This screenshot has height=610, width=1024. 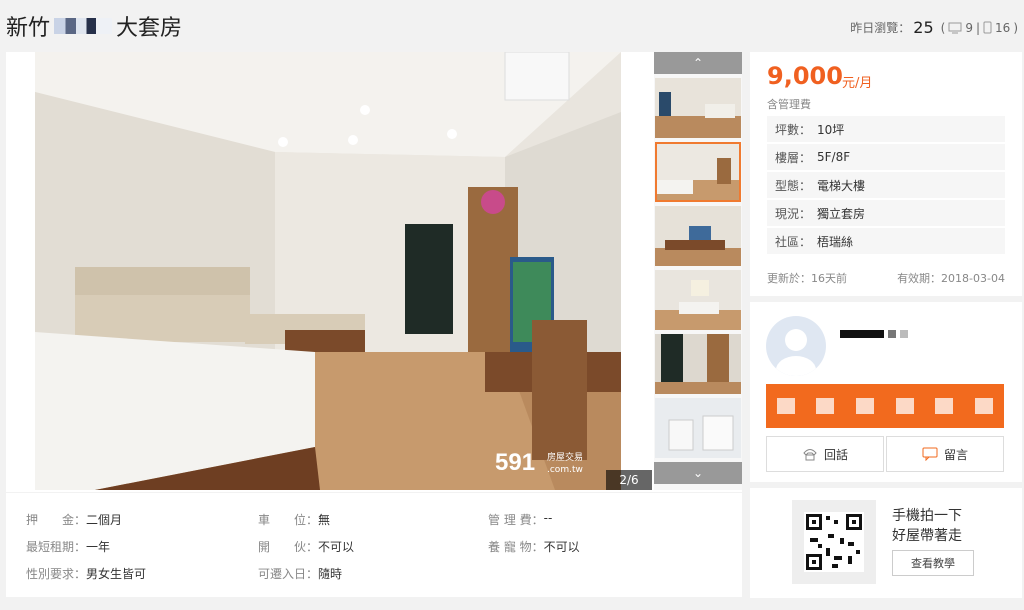 I want to click on fee-note: 含管理費, so click(x=789, y=104).